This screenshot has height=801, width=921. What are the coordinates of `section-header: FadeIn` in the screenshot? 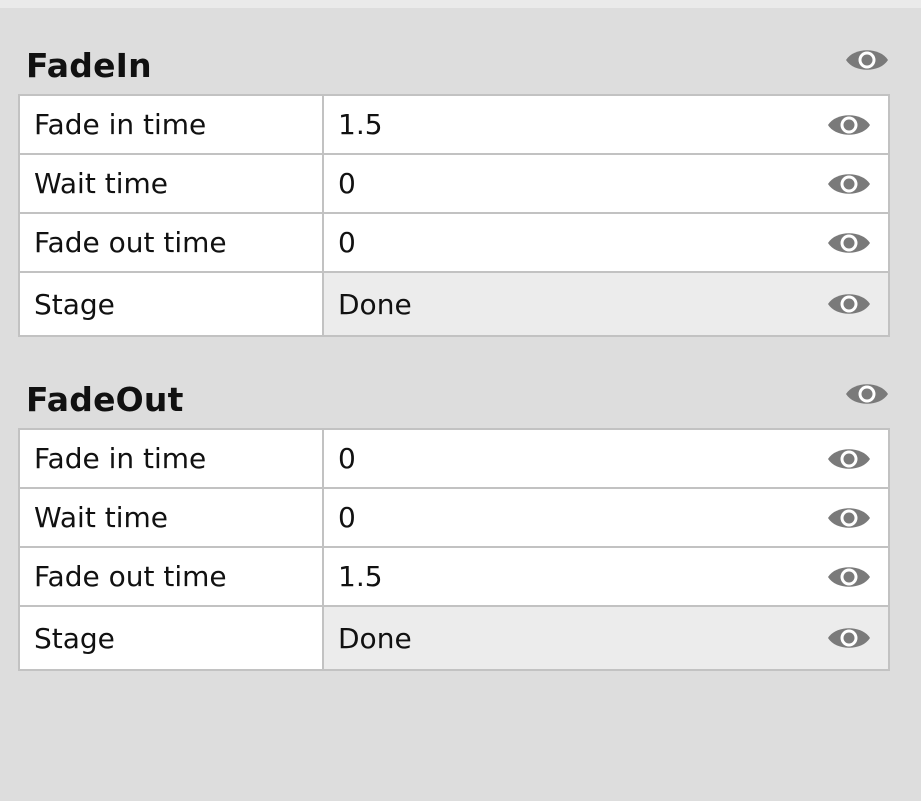 It's located at (454, 63).